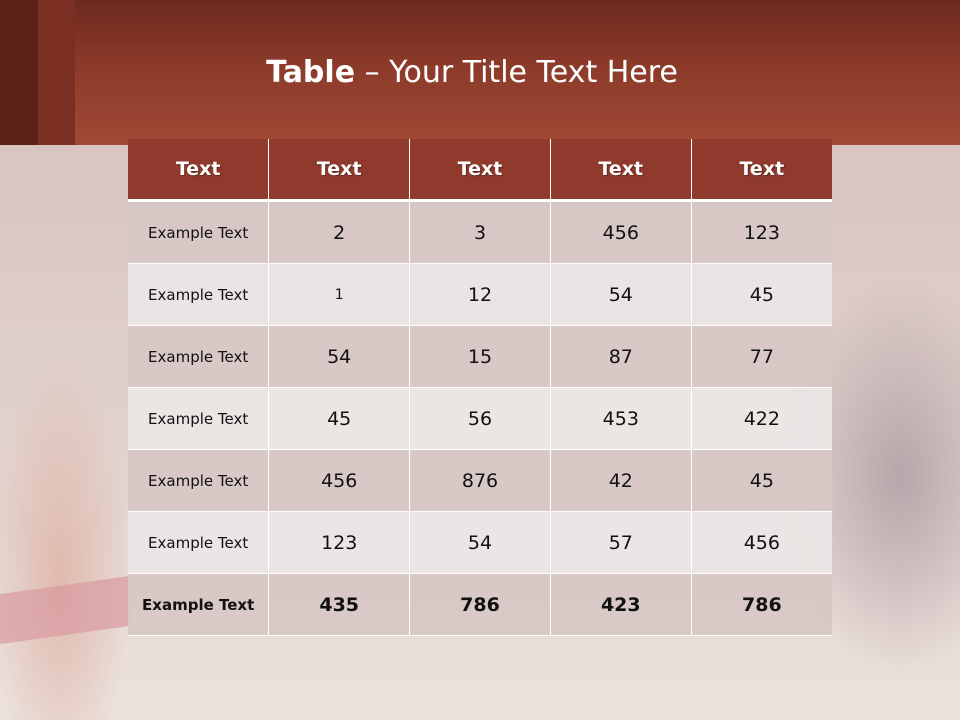  I want to click on table-cell: 12, so click(480, 294).